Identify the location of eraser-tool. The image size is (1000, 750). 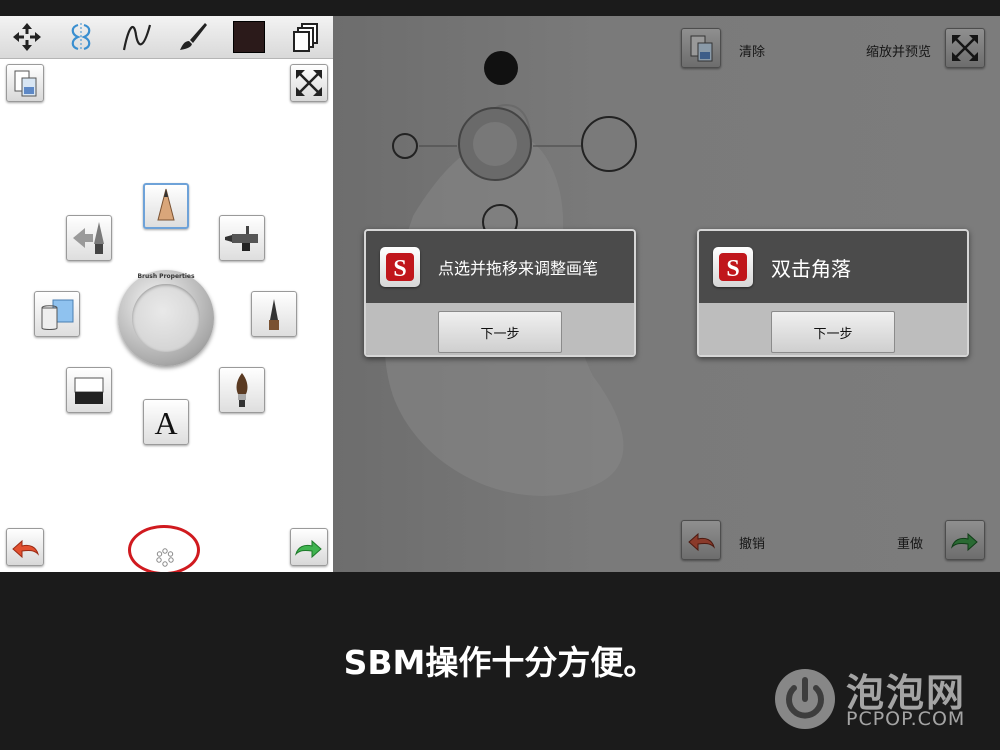
(89, 390).